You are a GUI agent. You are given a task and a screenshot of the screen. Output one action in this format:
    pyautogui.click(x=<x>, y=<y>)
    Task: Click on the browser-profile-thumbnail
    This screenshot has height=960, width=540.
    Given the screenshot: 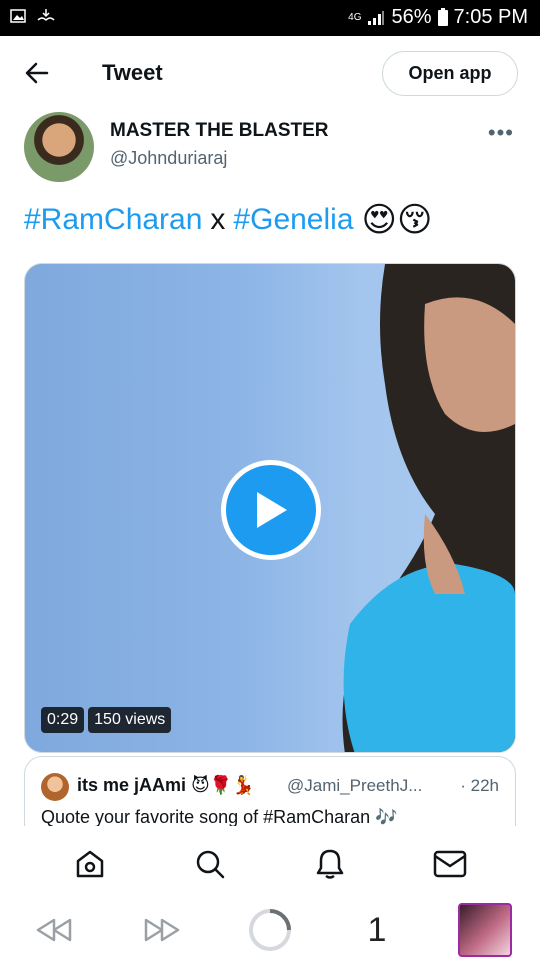 What is the action you would take?
    pyautogui.click(x=485, y=930)
    